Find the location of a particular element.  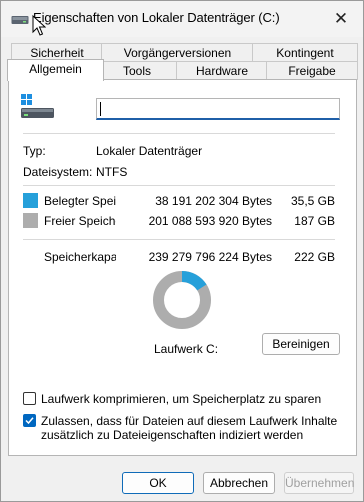

compress-checkbox is located at coordinates (29, 398).